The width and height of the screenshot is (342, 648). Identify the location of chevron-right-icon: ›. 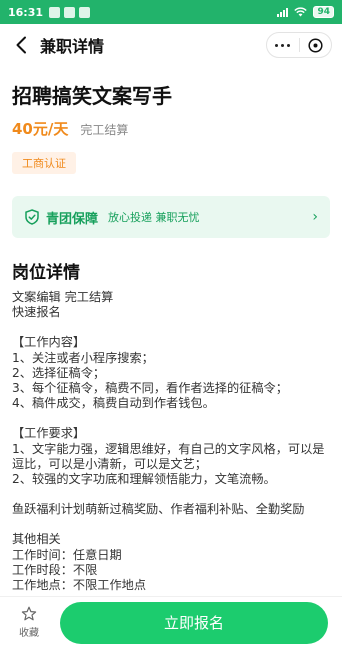
(315, 217).